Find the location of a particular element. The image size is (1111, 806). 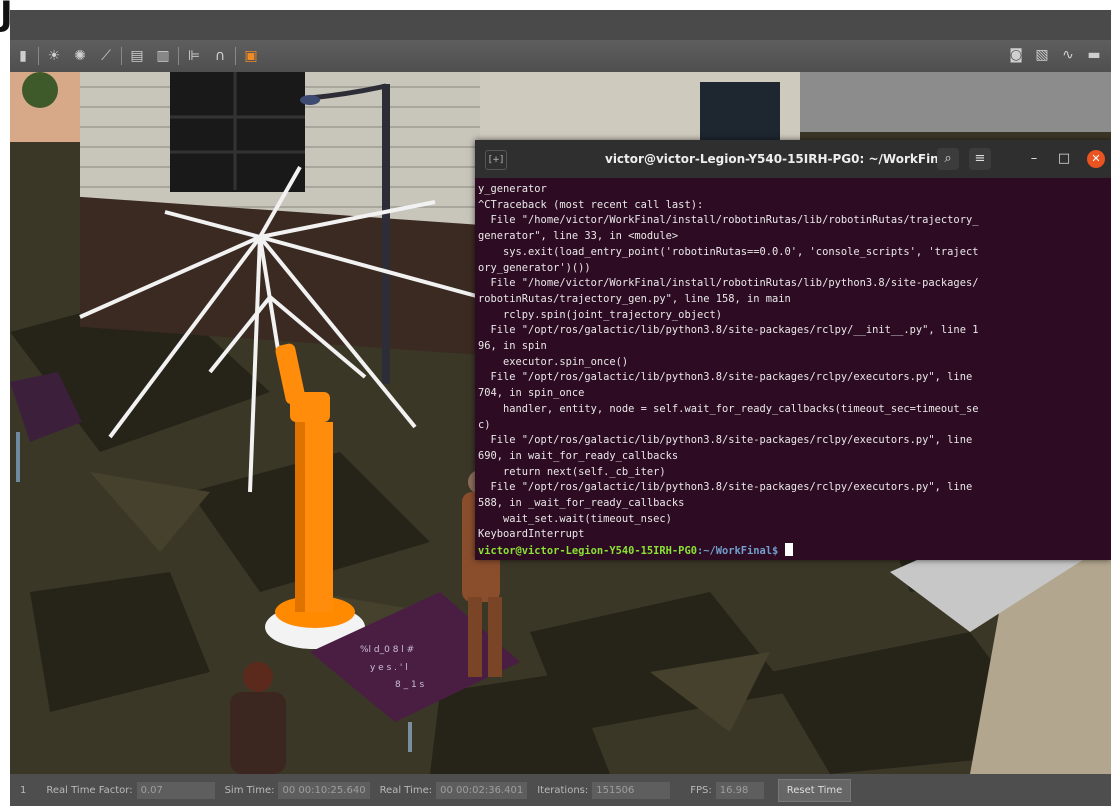

terminal-line: y_generator is located at coordinates (512, 189).